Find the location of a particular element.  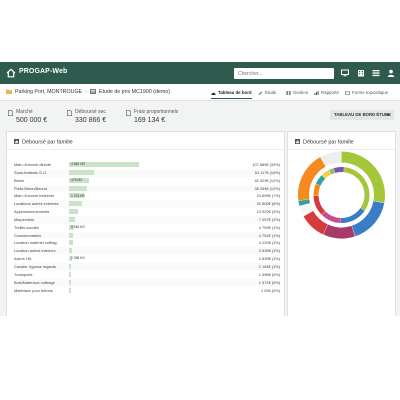

list-icon is located at coordinates (376, 73).